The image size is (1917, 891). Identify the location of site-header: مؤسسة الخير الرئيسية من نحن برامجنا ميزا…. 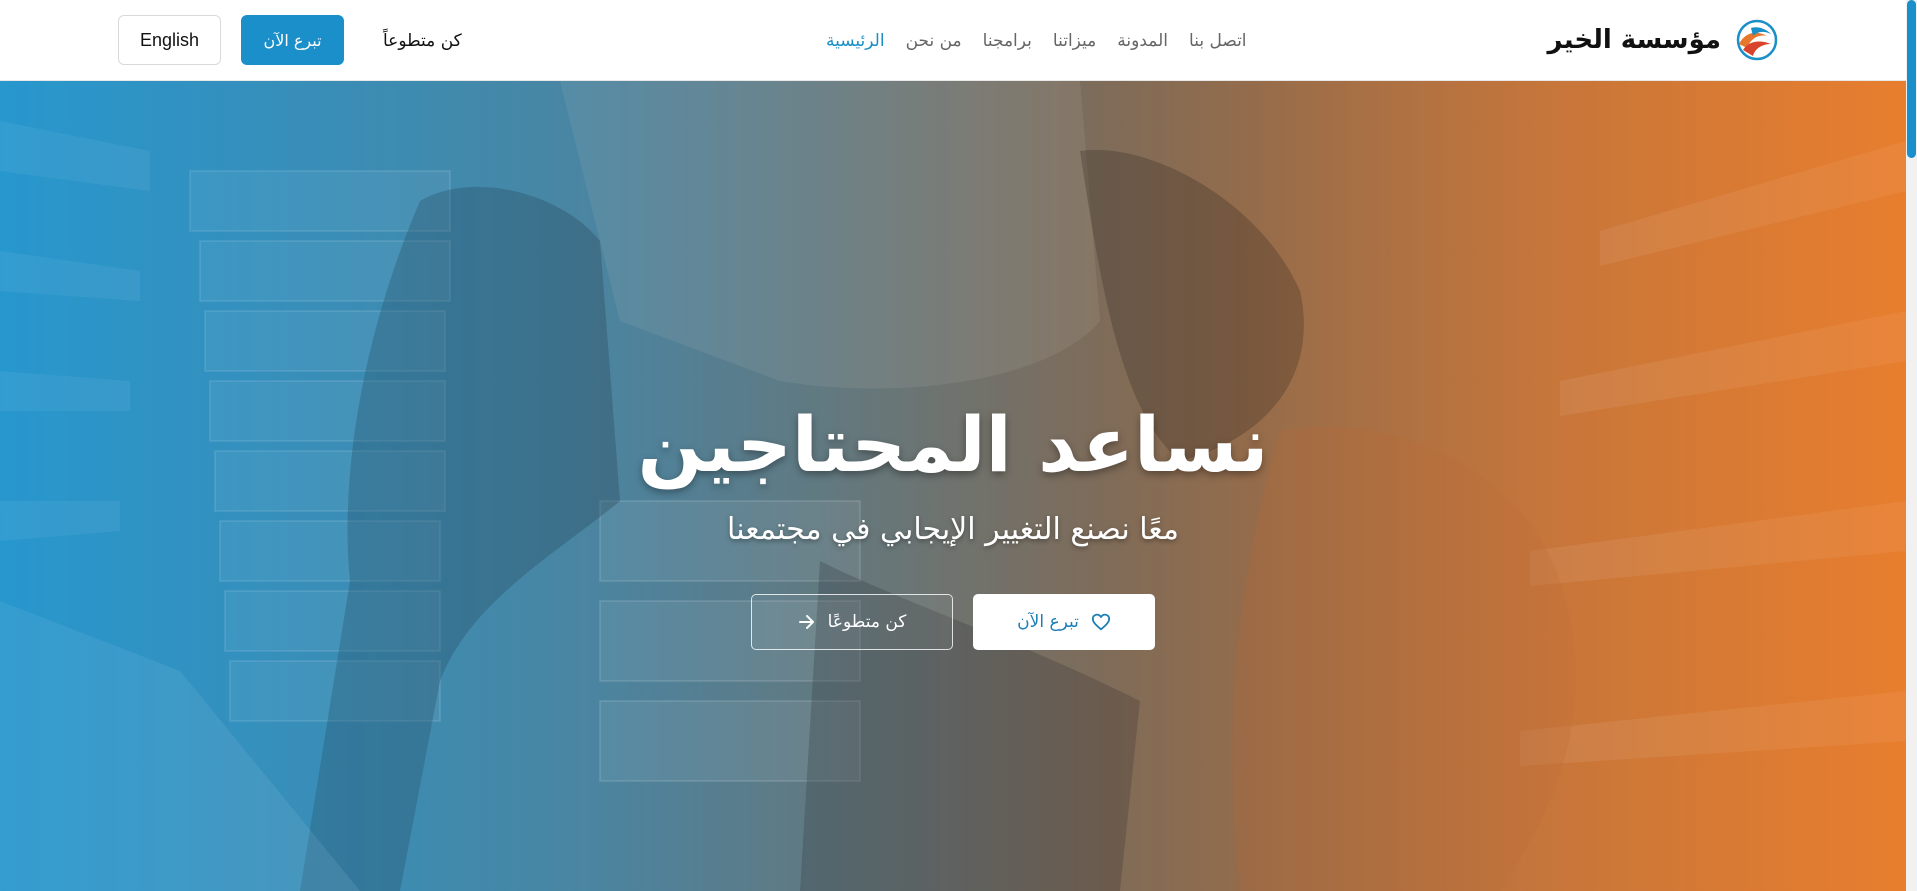
(953, 40).